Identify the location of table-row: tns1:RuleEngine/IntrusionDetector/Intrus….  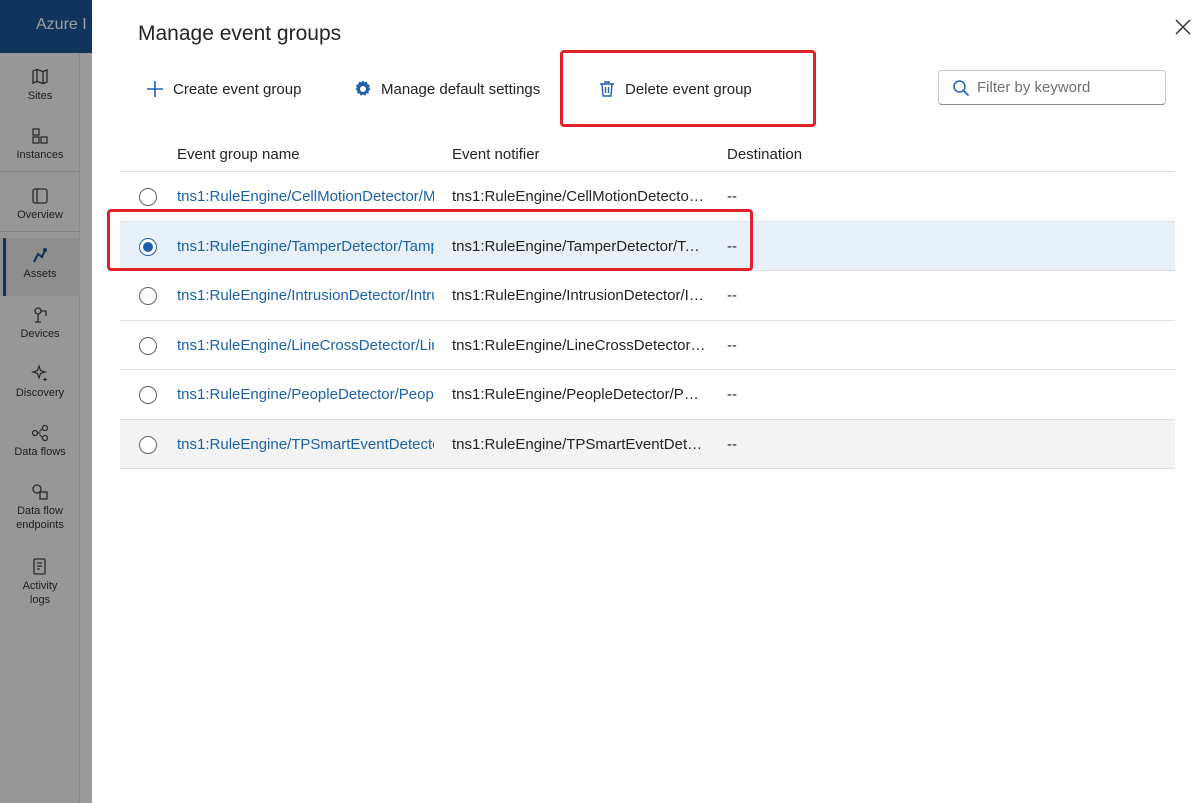
(647, 296).